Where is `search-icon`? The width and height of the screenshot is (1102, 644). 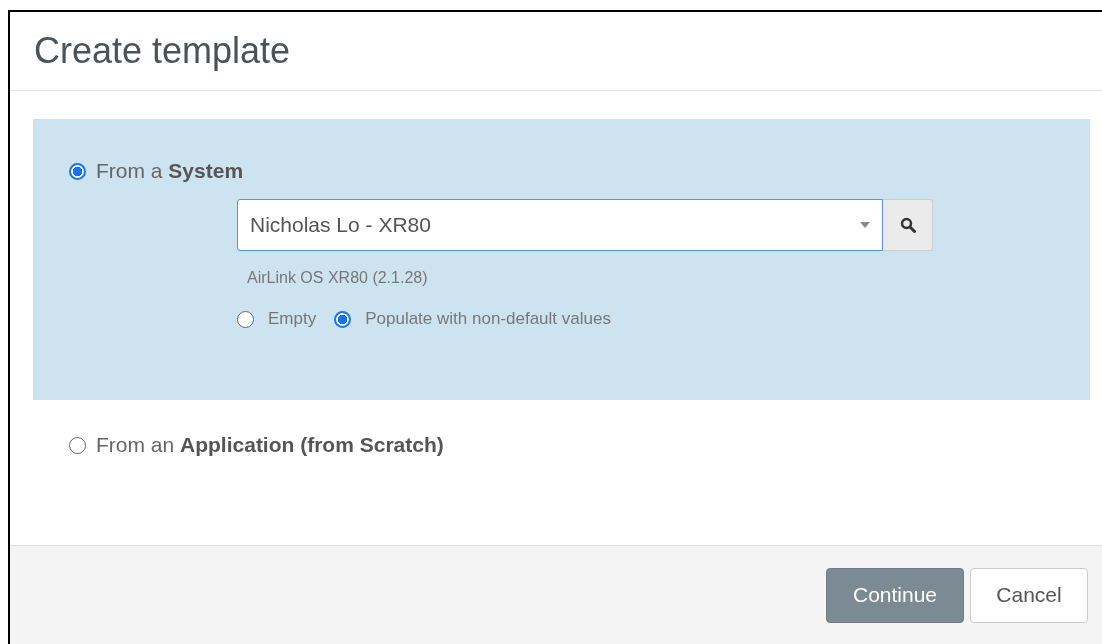
search-icon is located at coordinates (907, 225).